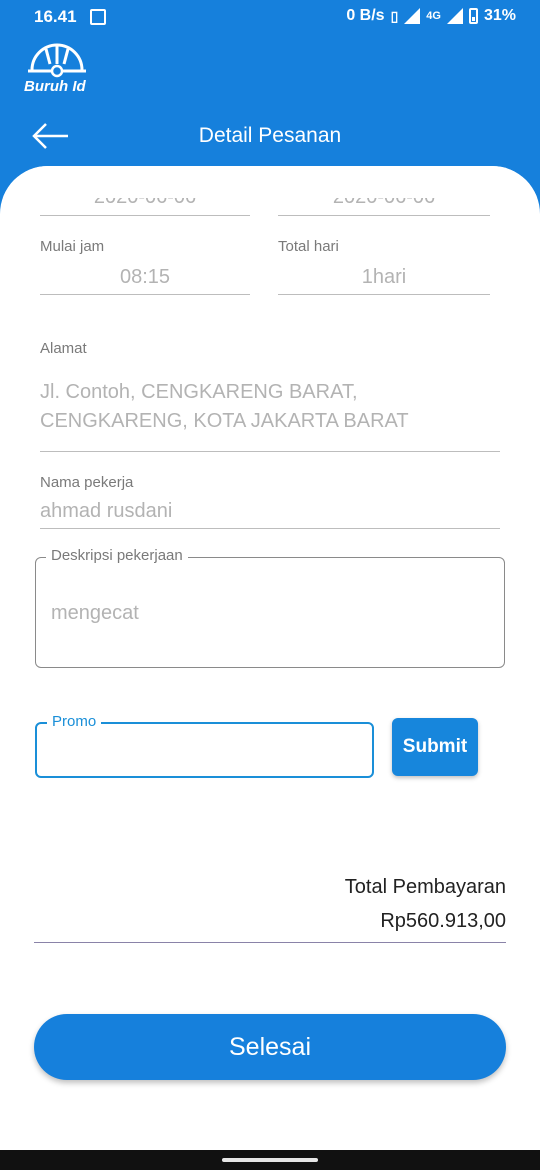 This screenshot has height=1170, width=540. Describe the element at coordinates (270, 182) in the screenshot. I see `scroll-mask` at that location.